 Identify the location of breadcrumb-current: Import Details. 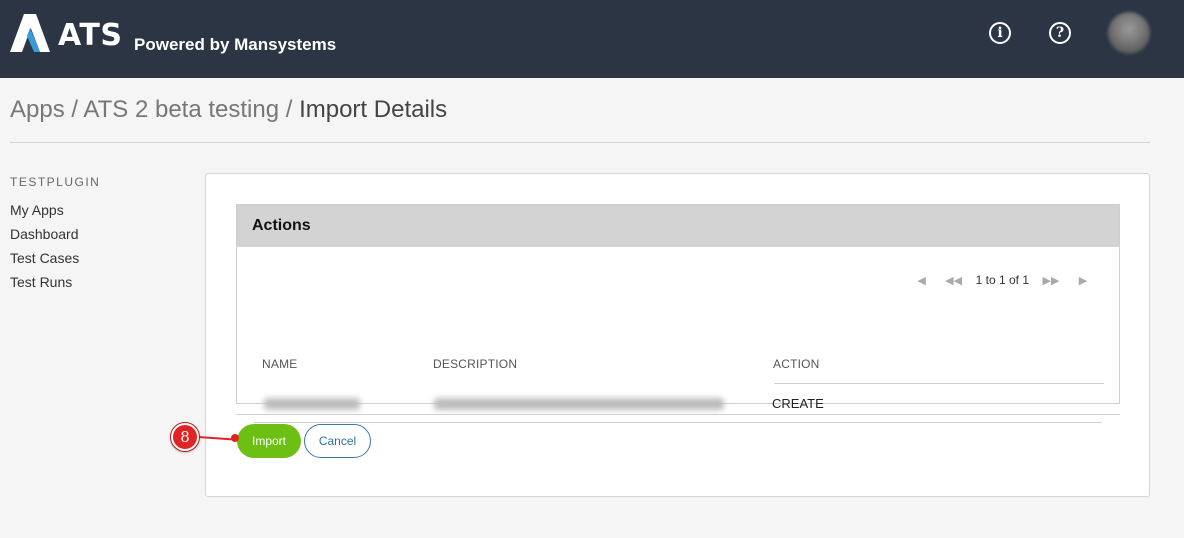
(373, 109).